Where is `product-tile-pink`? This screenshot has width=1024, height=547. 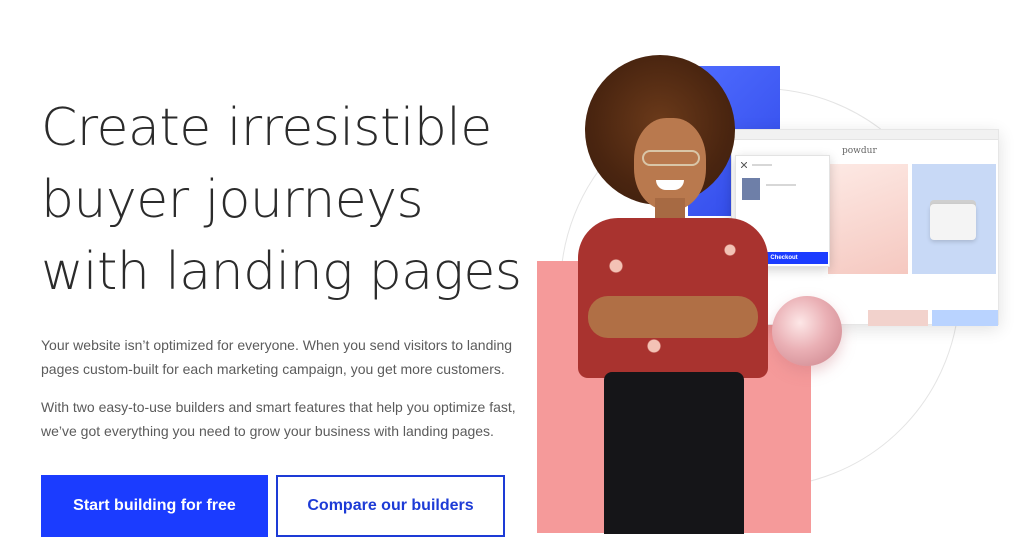 product-tile-pink is located at coordinates (868, 219).